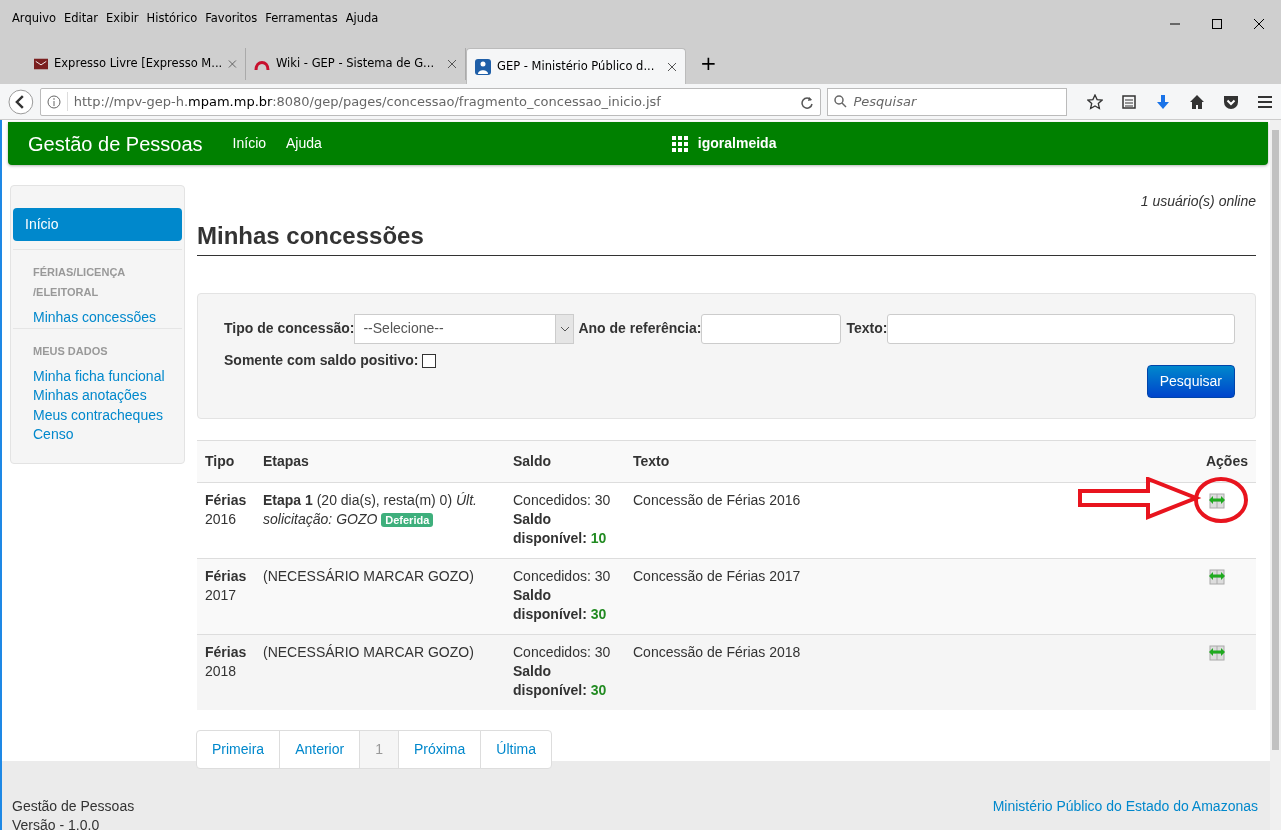 This screenshot has height=830, width=1281. What do you see at coordinates (439, 750) in the screenshot?
I see `pagination-link: Próxima` at bounding box center [439, 750].